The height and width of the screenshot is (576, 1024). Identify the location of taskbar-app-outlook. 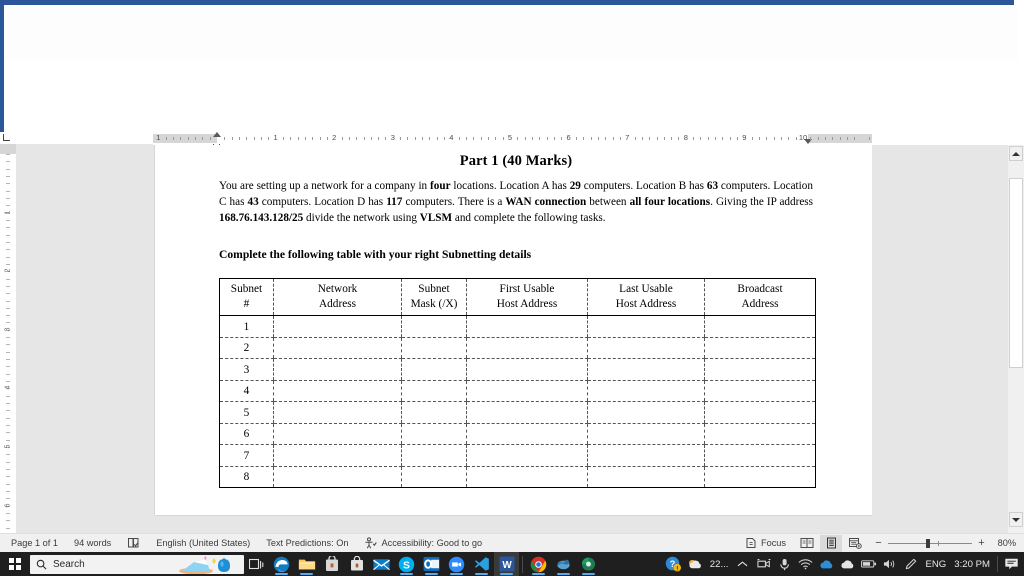
(431, 564).